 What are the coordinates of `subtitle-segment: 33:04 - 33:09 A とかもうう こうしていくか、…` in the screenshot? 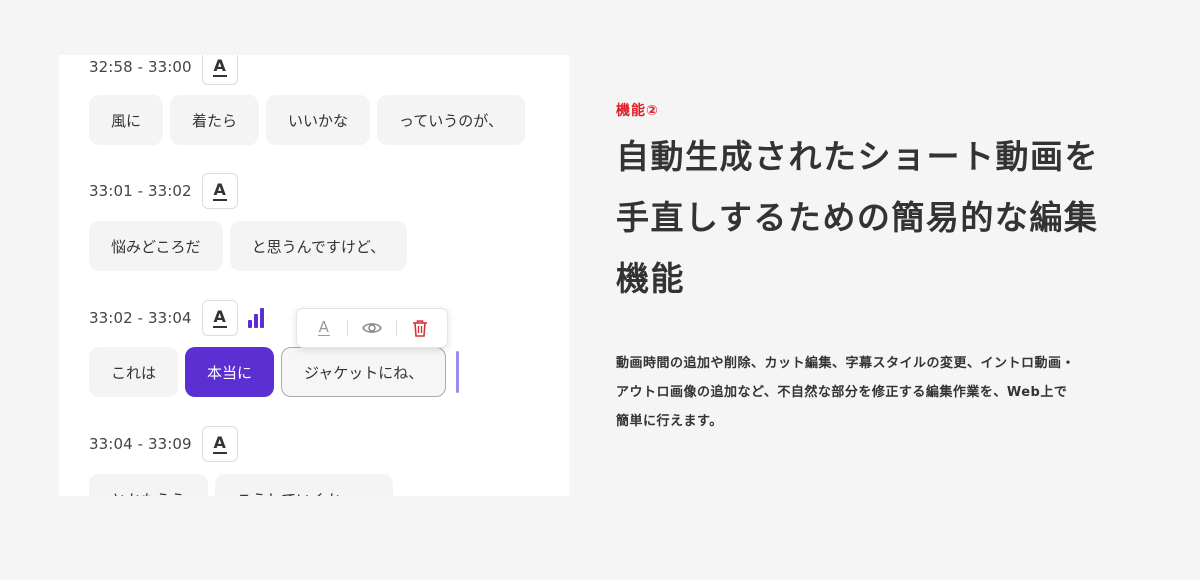 It's located at (319, 461).